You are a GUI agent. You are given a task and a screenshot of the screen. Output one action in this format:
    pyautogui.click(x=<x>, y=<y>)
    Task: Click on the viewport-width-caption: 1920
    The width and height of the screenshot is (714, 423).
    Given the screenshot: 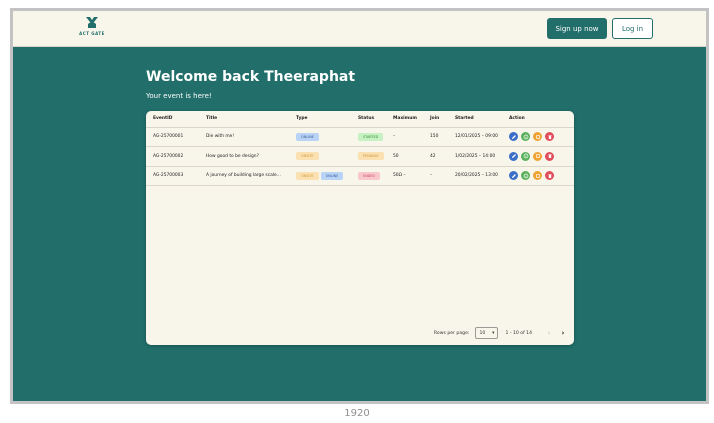 What is the action you would take?
    pyautogui.click(x=357, y=413)
    